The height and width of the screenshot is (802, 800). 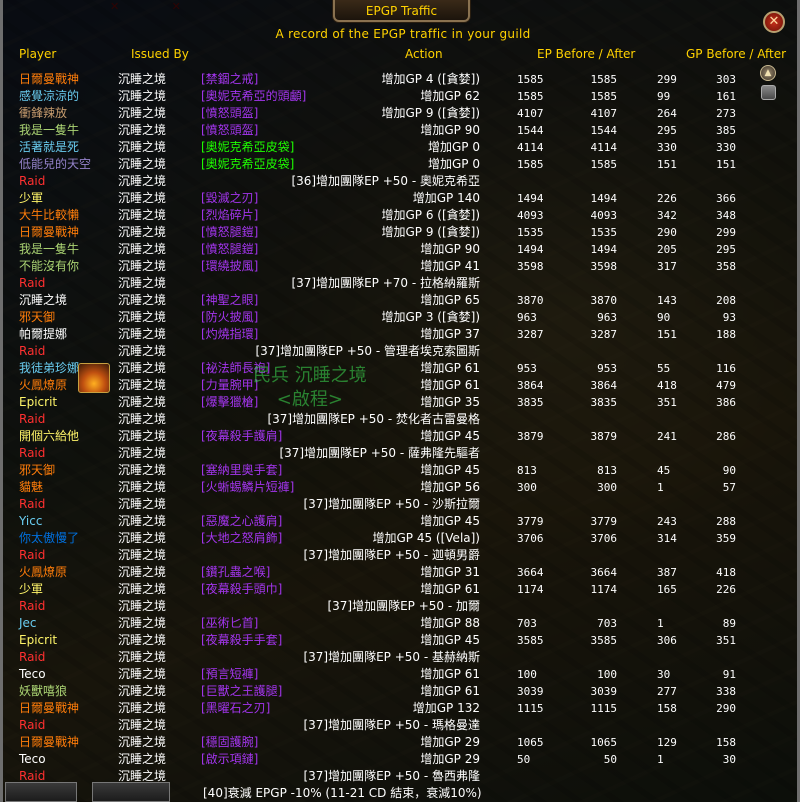 What do you see at coordinates (383, 623) in the screenshot?
I see `log-row: Jec 沉睡之境 [巫術匕首] 增加GP 88 703 703 1 89` at bounding box center [383, 623].